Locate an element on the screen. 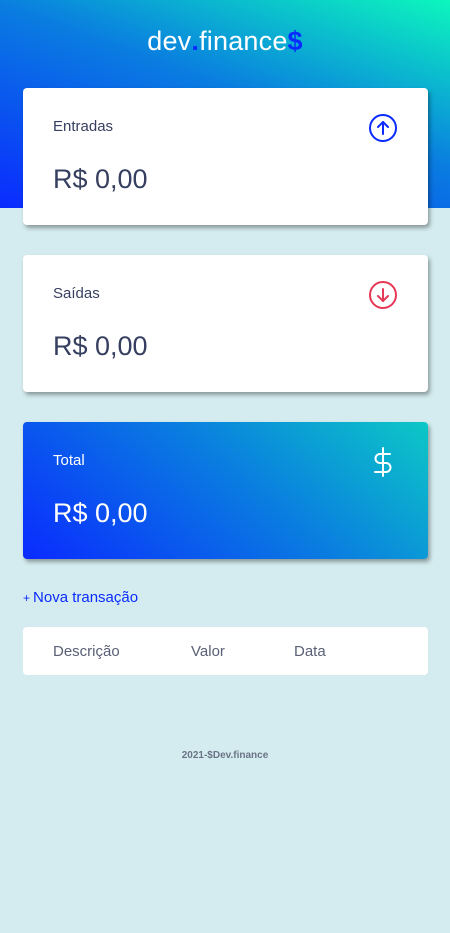 The height and width of the screenshot is (933, 450). transactions-table-header: Descrição Valor Data is located at coordinates (225, 651).